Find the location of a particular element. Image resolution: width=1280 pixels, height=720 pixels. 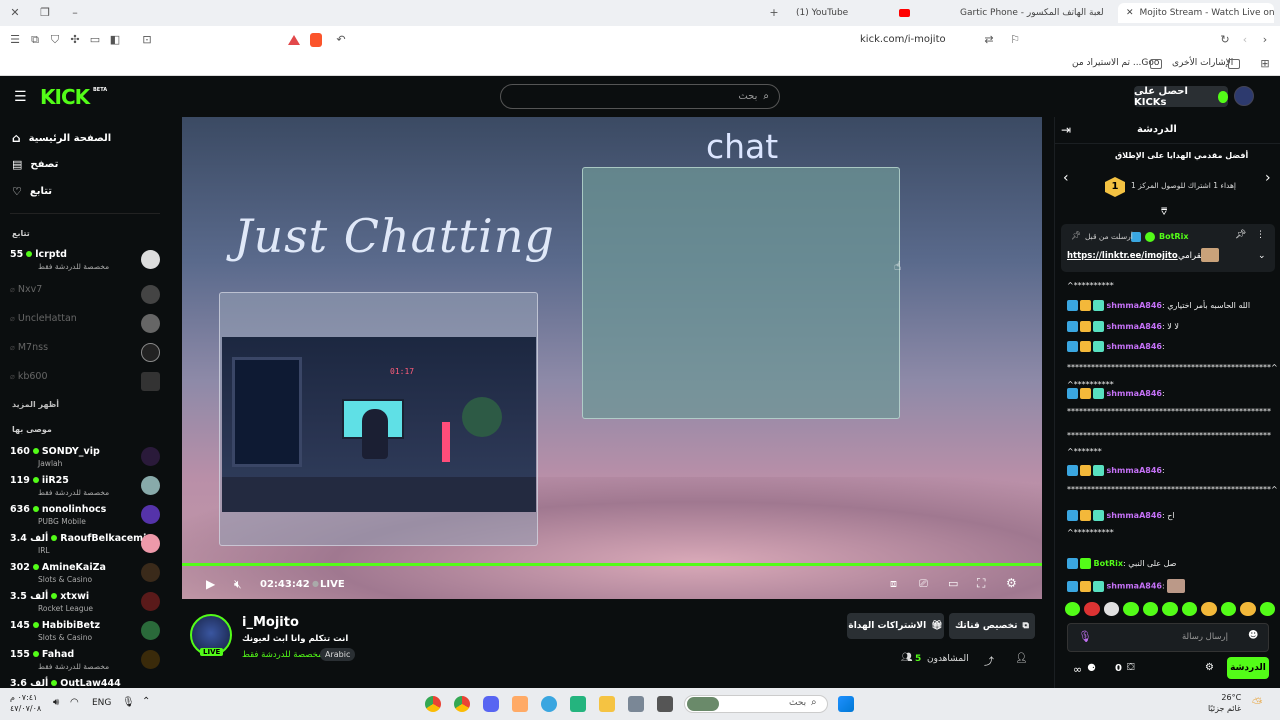

recommended-channel: 3.4 ألف RaoufBelkacemi IRL is located at coordinates (85, 545).